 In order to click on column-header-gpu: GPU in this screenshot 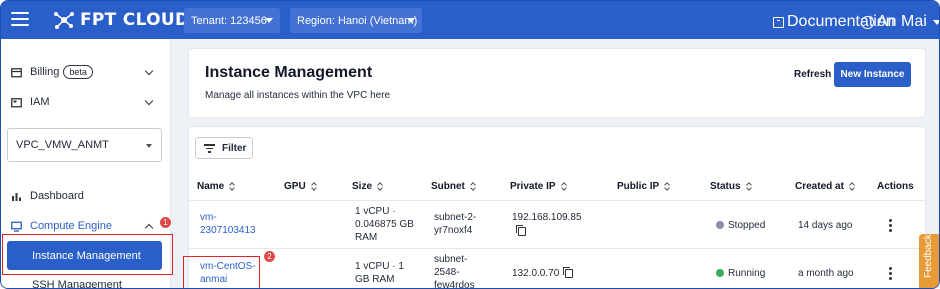, I will do `click(300, 186)`.